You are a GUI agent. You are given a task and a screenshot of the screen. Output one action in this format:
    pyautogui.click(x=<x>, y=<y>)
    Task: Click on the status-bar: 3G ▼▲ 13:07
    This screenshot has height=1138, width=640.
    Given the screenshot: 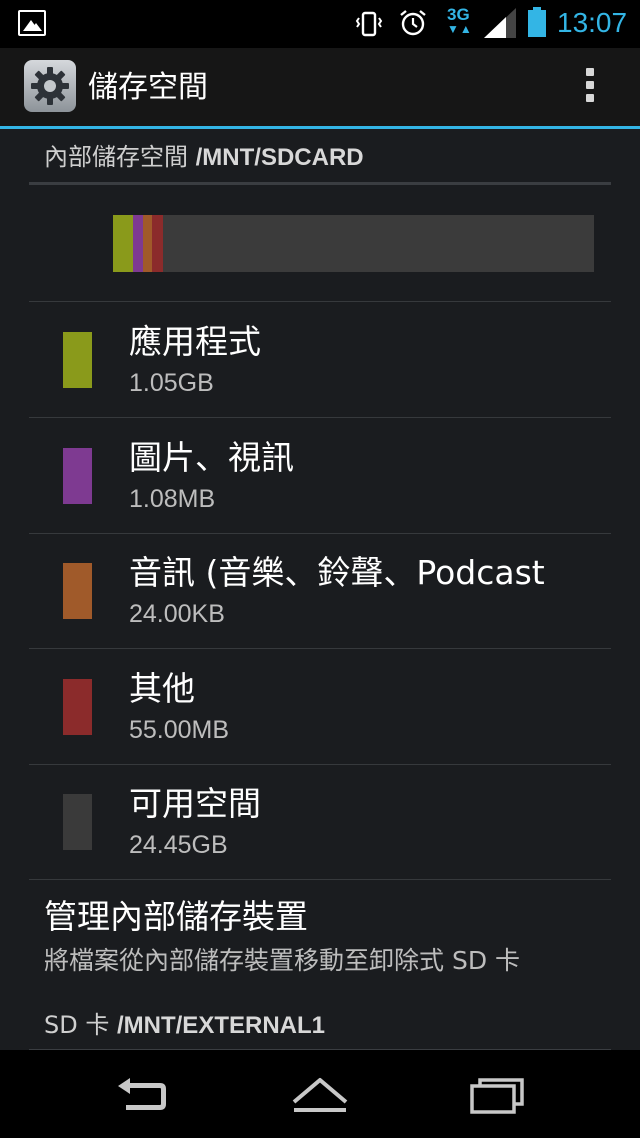 What is the action you would take?
    pyautogui.click(x=320, y=24)
    